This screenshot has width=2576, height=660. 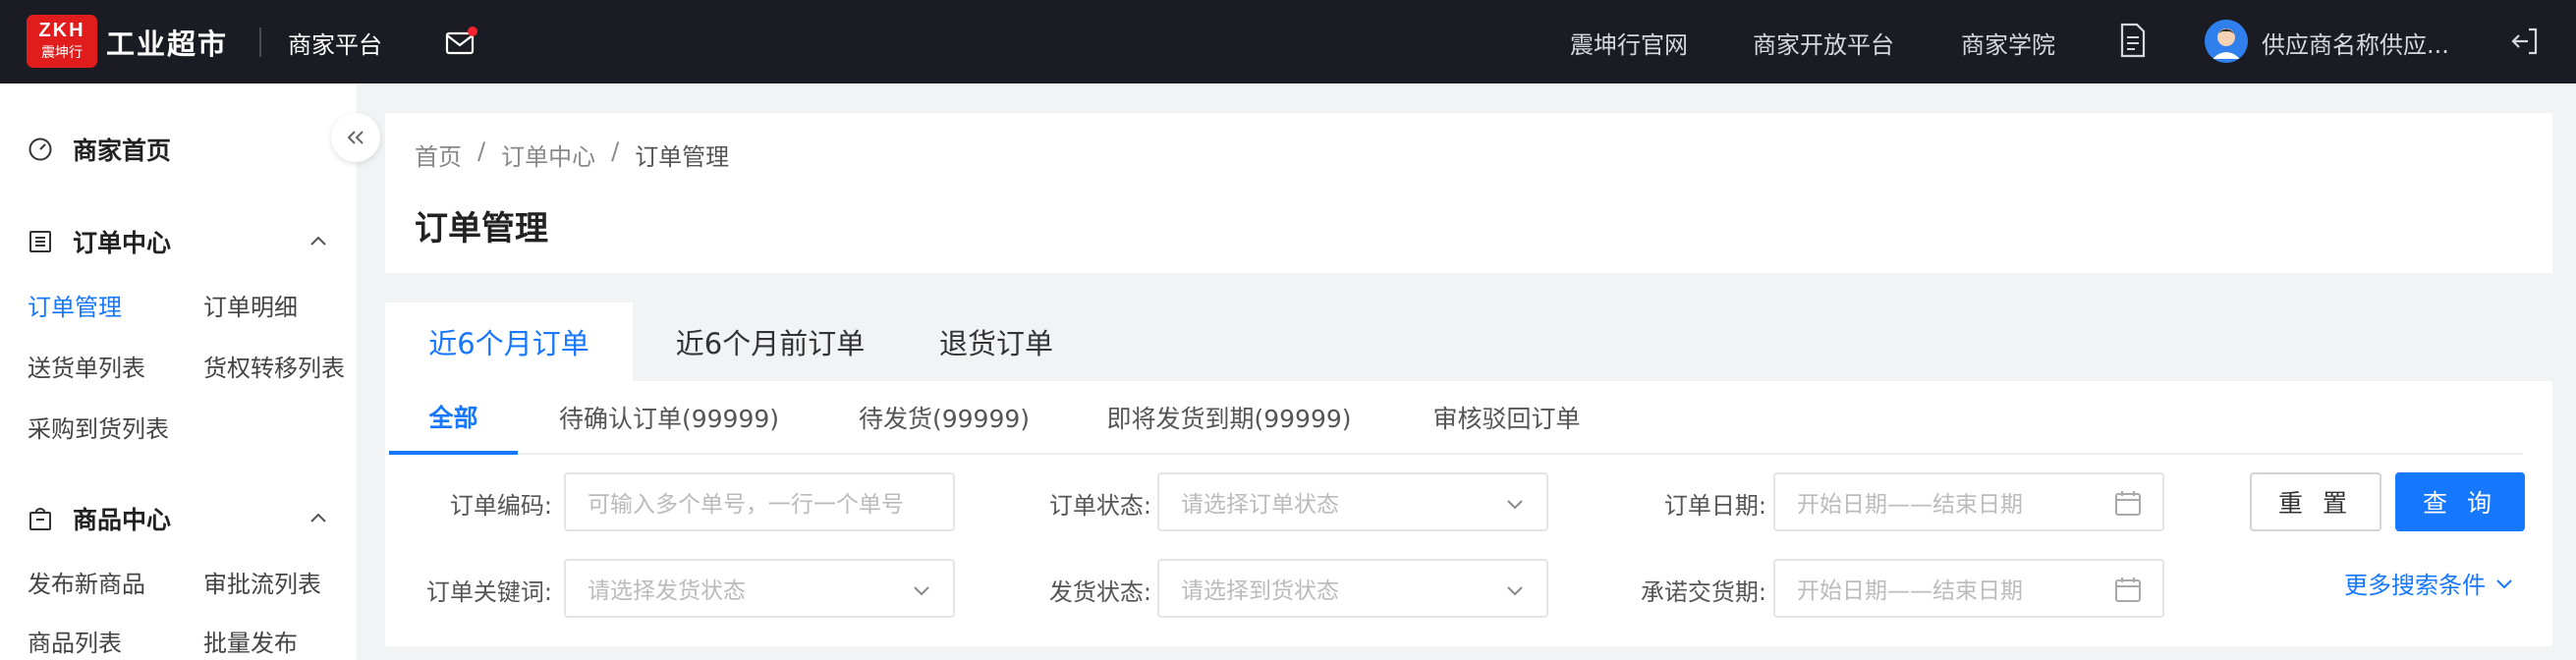 What do you see at coordinates (2525, 41) in the screenshot?
I see `logout-icon` at bounding box center [2525, 41].